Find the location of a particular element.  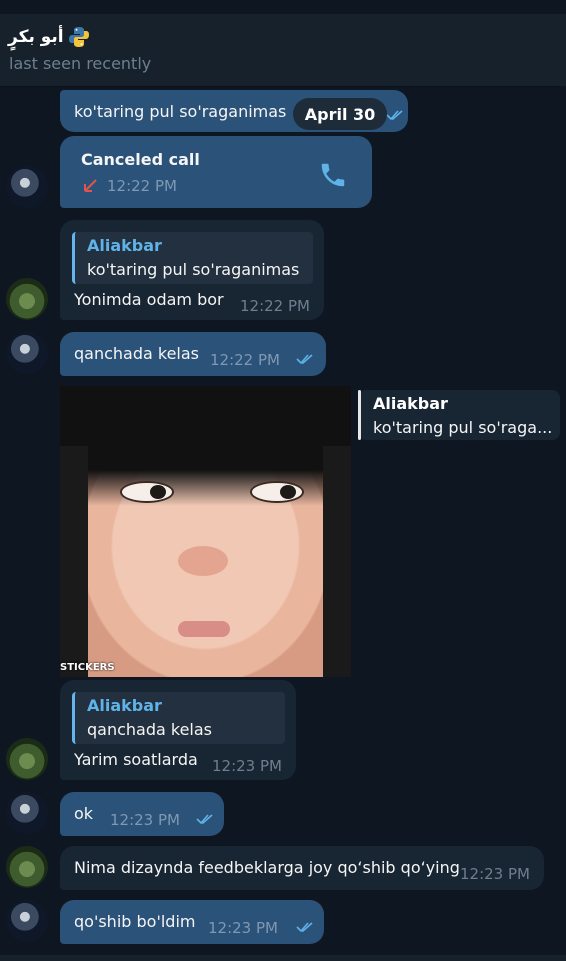

reply-text: qanchada kelas is located at coordinates (150, 729).